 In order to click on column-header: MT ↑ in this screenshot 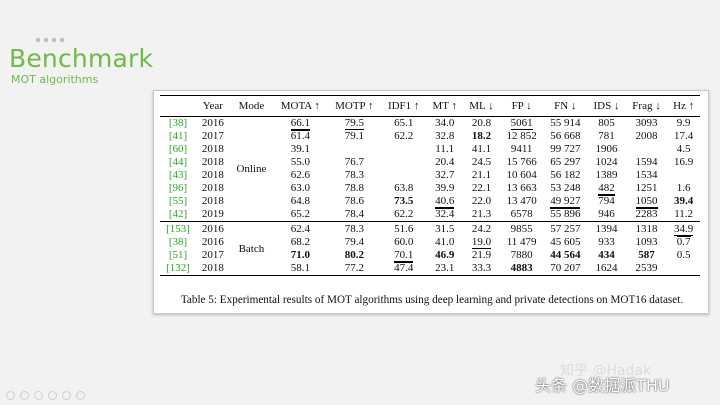, I will do `click(444, 106)`.